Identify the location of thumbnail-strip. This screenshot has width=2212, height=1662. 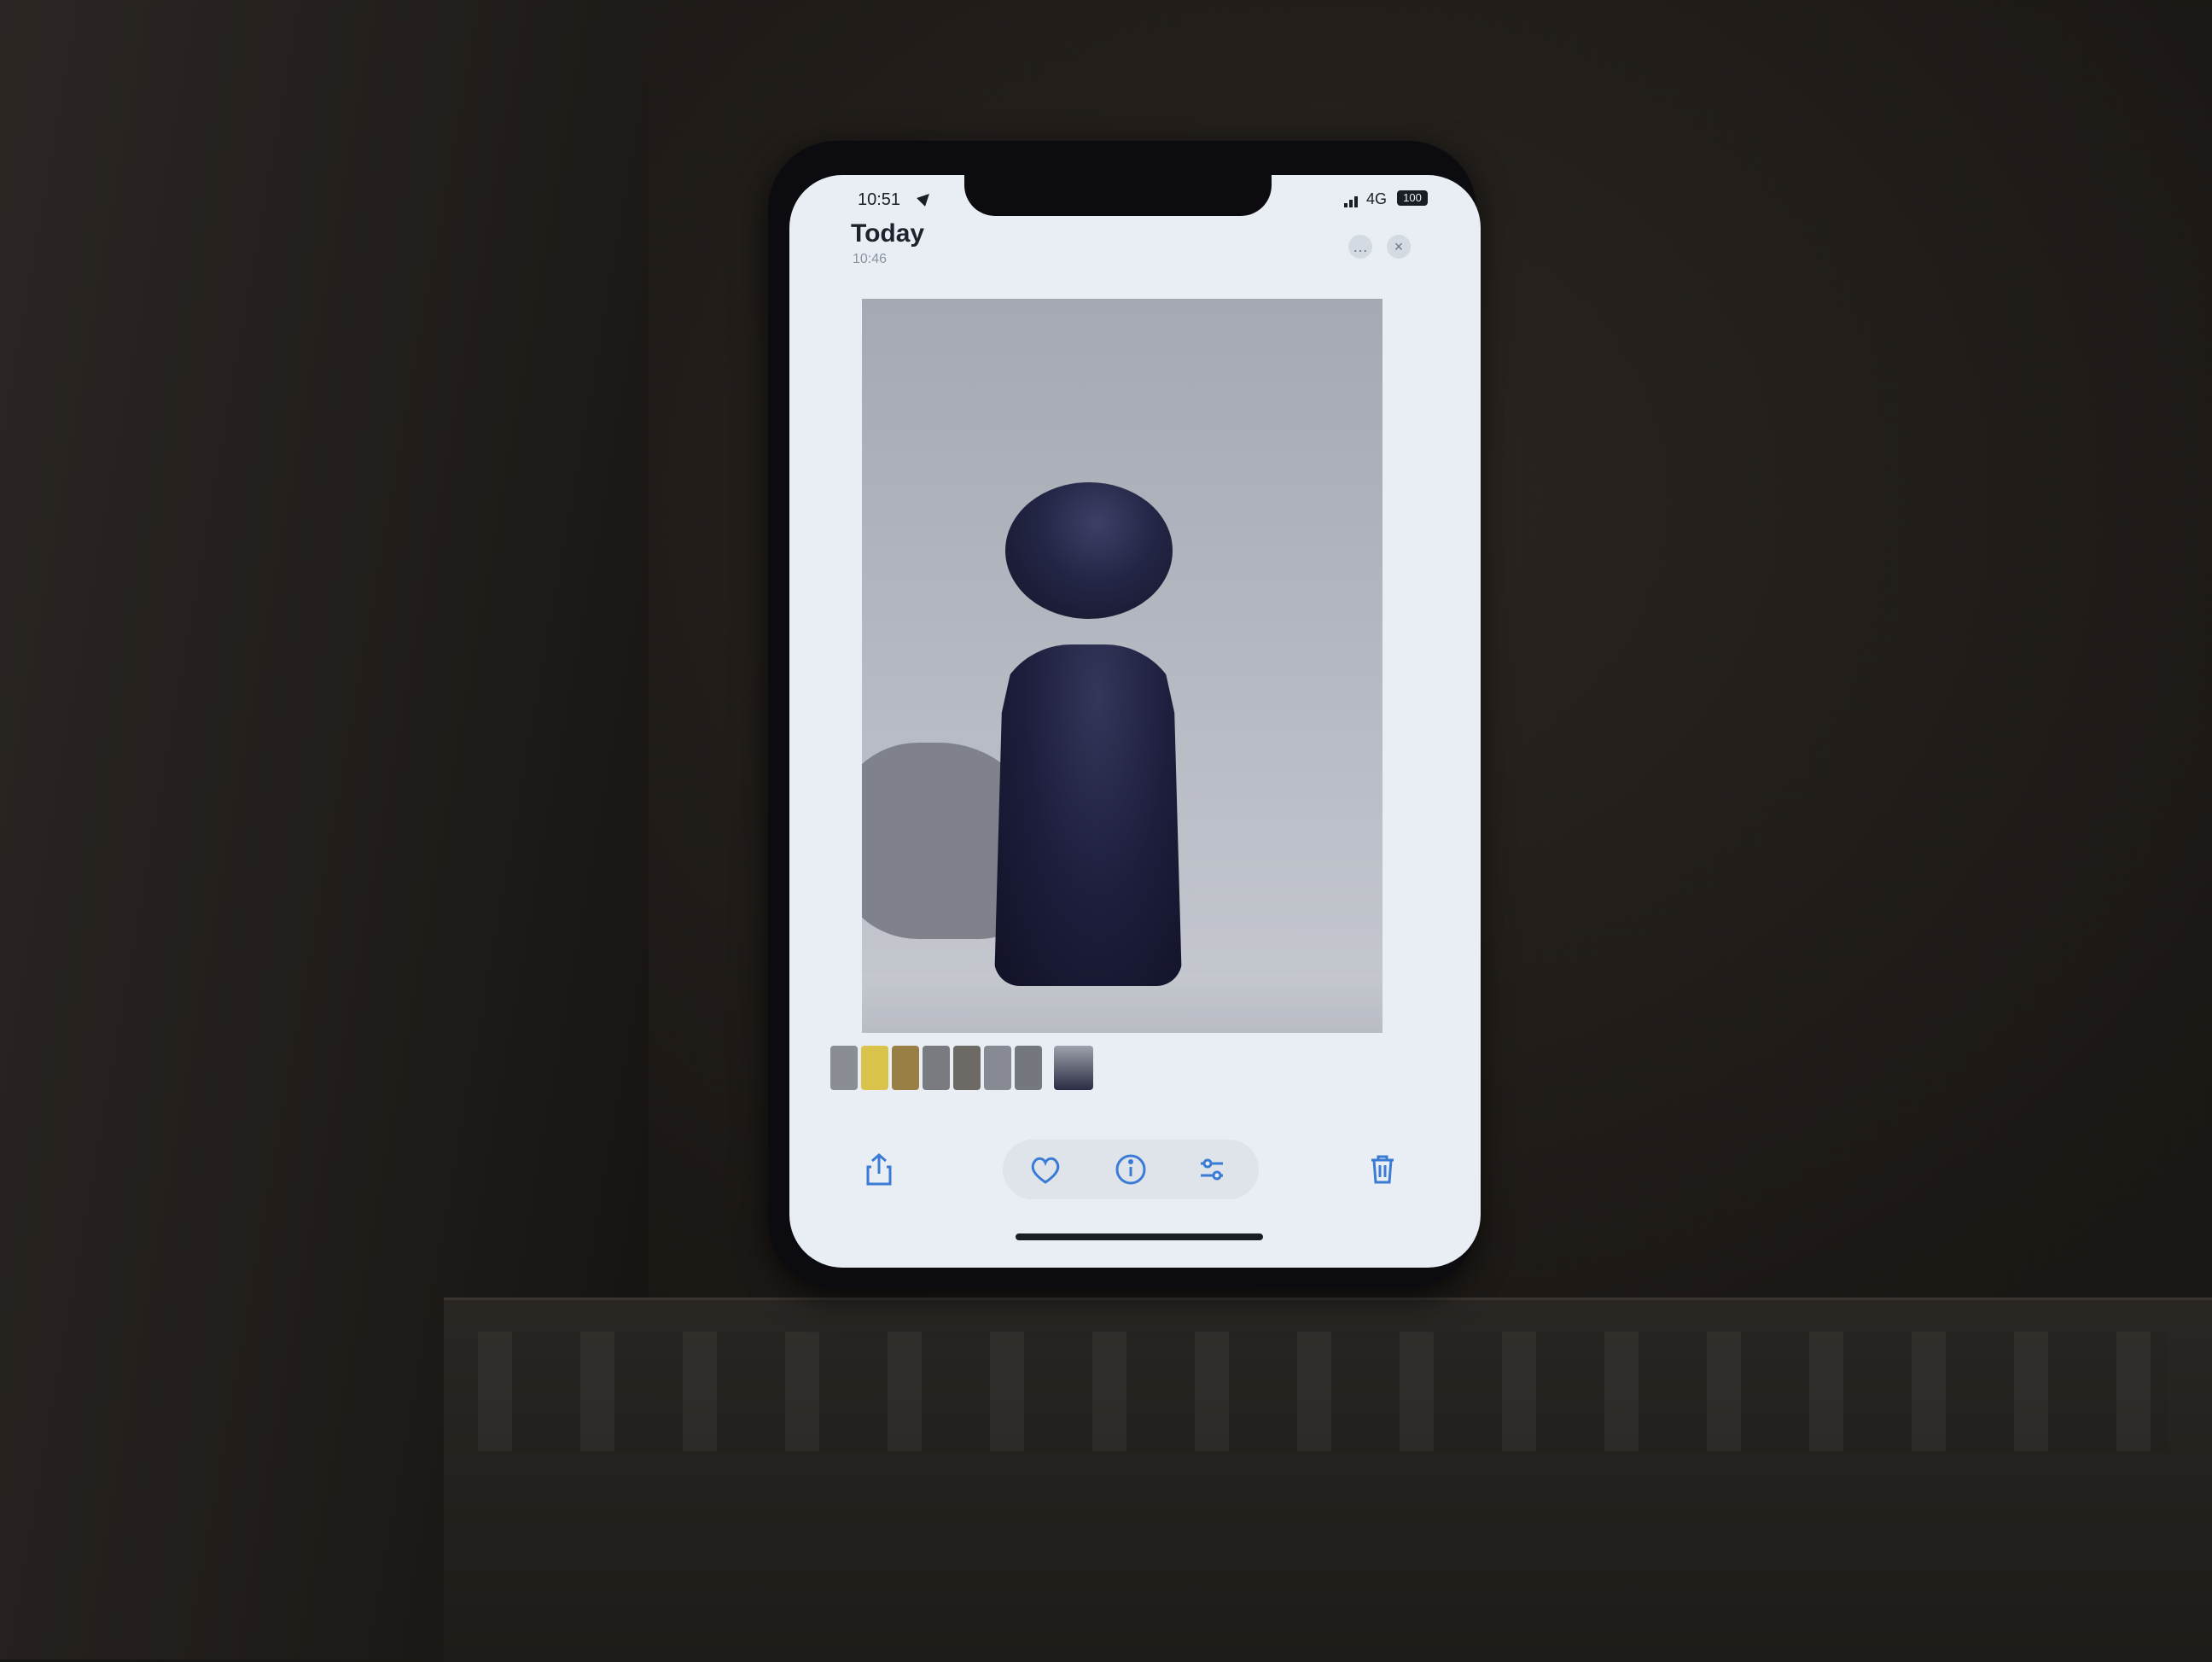
(1001, 1069).